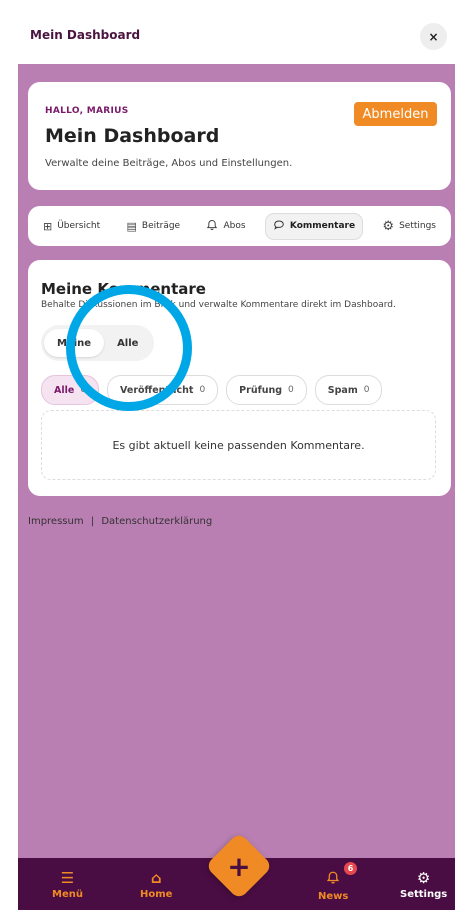 The width and height of the screenshot is (455, 910). I want to click on nav-home: ⌂ Home, so click(156, 885).